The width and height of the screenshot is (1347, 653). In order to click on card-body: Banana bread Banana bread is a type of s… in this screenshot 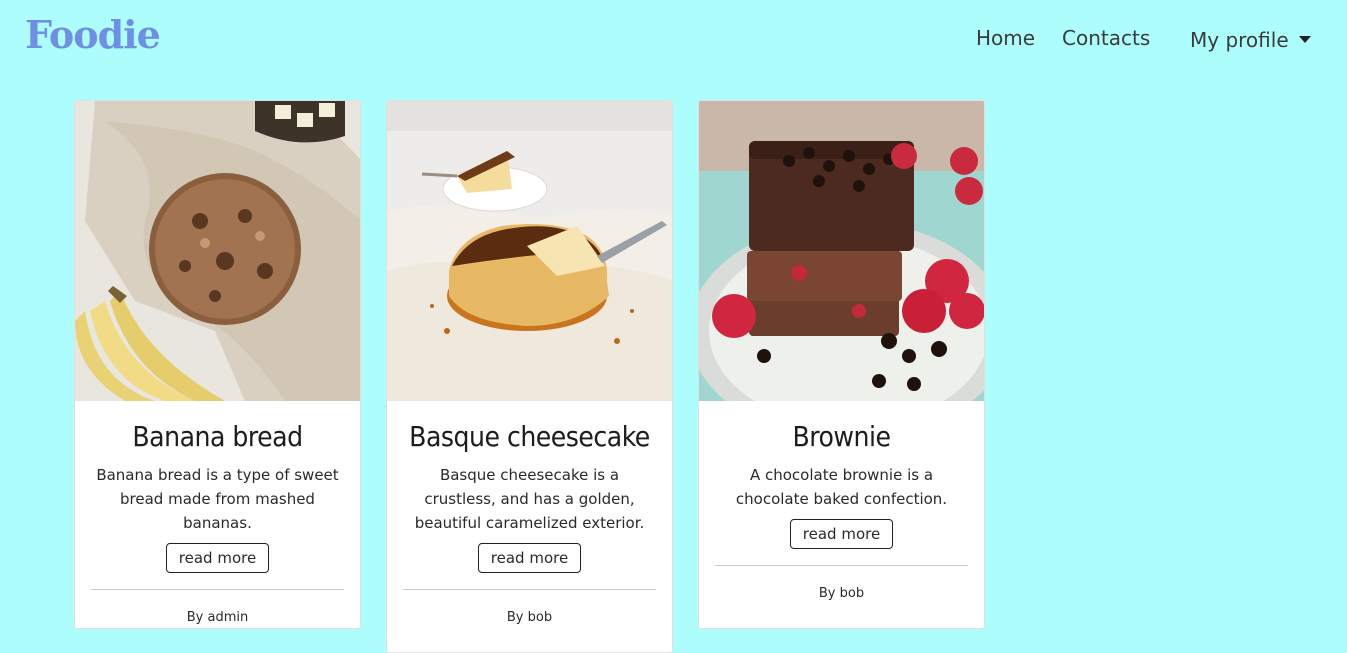, I will do `click(217, 496)`.